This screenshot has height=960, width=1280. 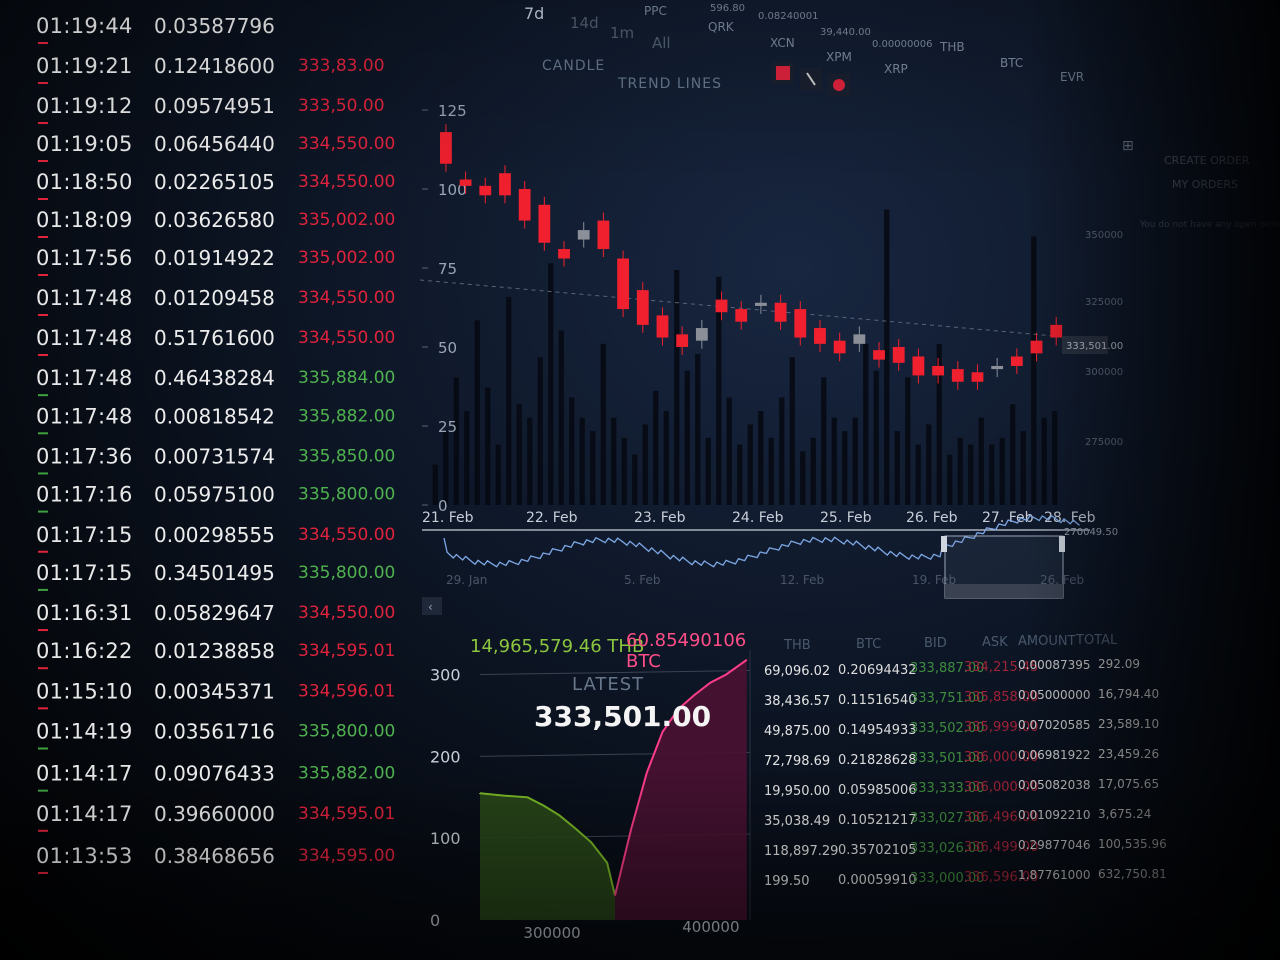 I want to click on plus-icon: ⊞, so click(x=1128, y=146).